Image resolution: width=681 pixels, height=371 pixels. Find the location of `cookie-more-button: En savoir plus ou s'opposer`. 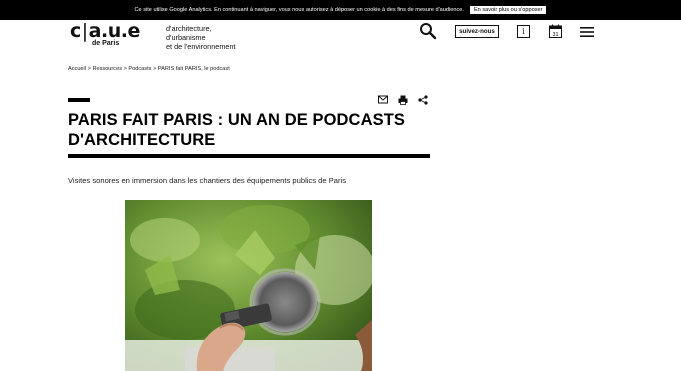

cookie-more-button: En savoir plus ou s'opposer is located at coordinates (508, 10).